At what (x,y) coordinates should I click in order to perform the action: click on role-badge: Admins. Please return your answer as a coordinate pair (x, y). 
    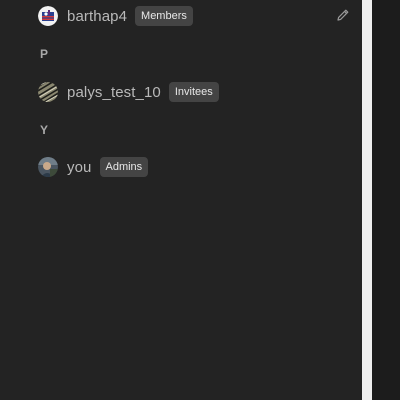
    Looking at the image, I should click on (124, 167).